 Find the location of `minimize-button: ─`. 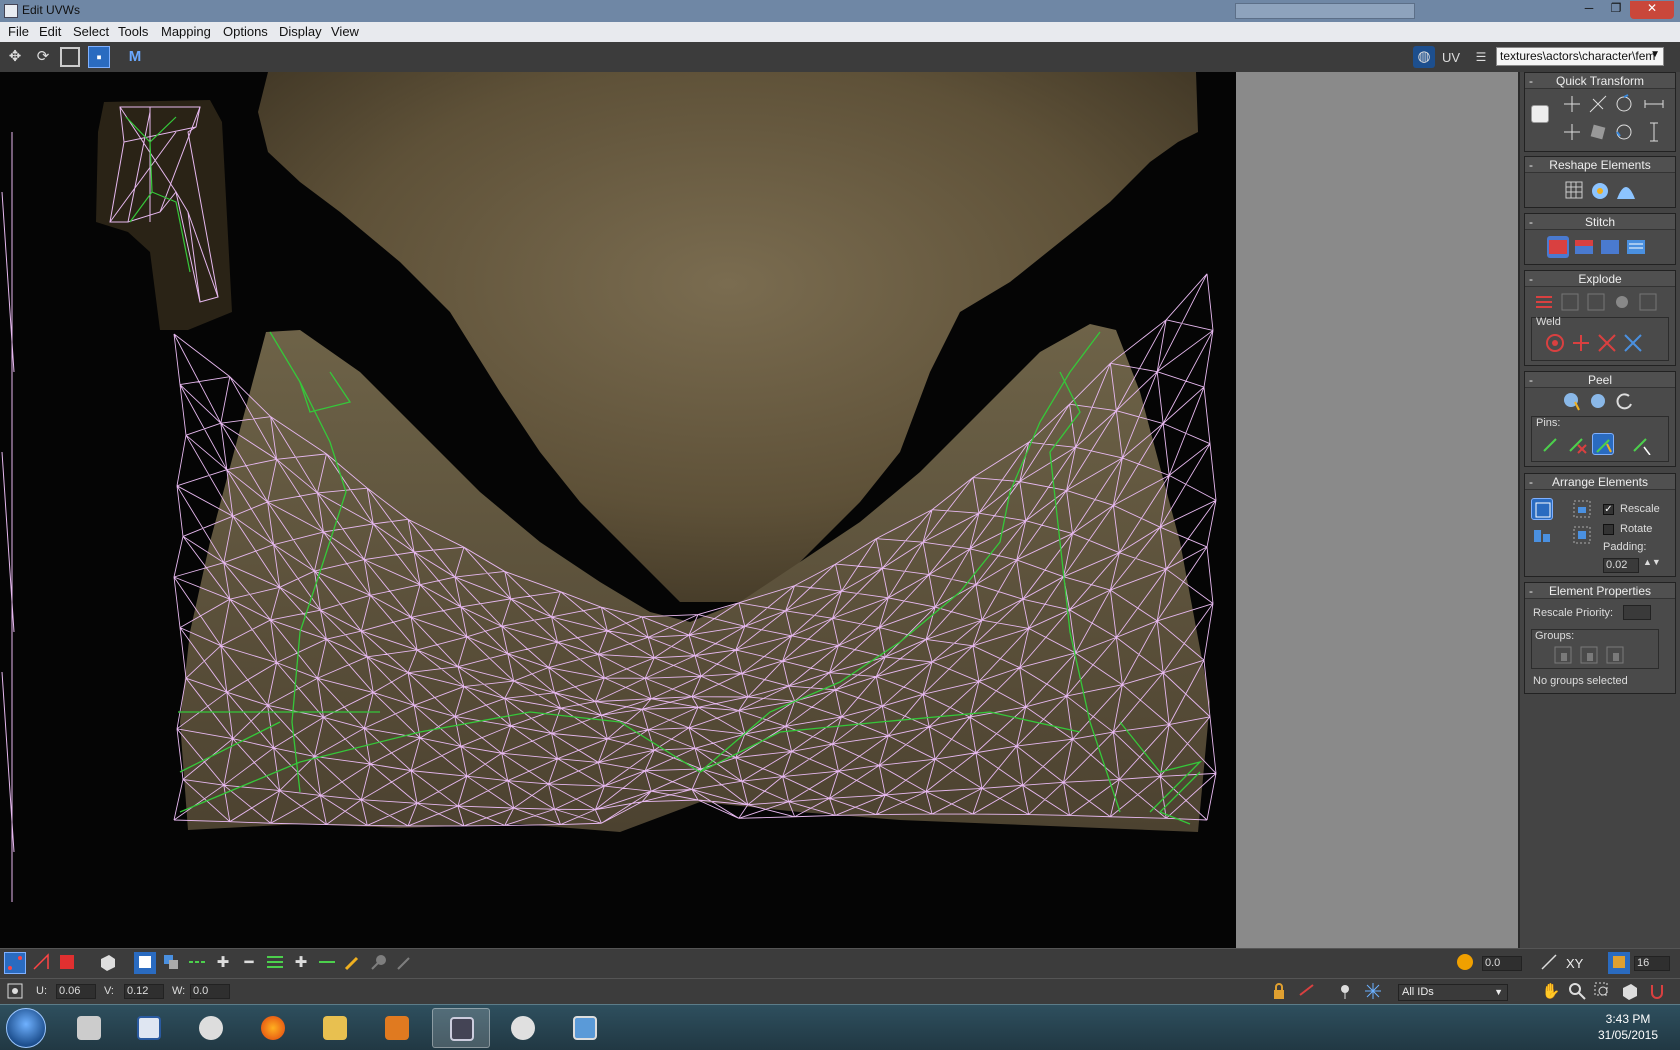

minimize-button: ─ is located at coordinates (1589, 10).